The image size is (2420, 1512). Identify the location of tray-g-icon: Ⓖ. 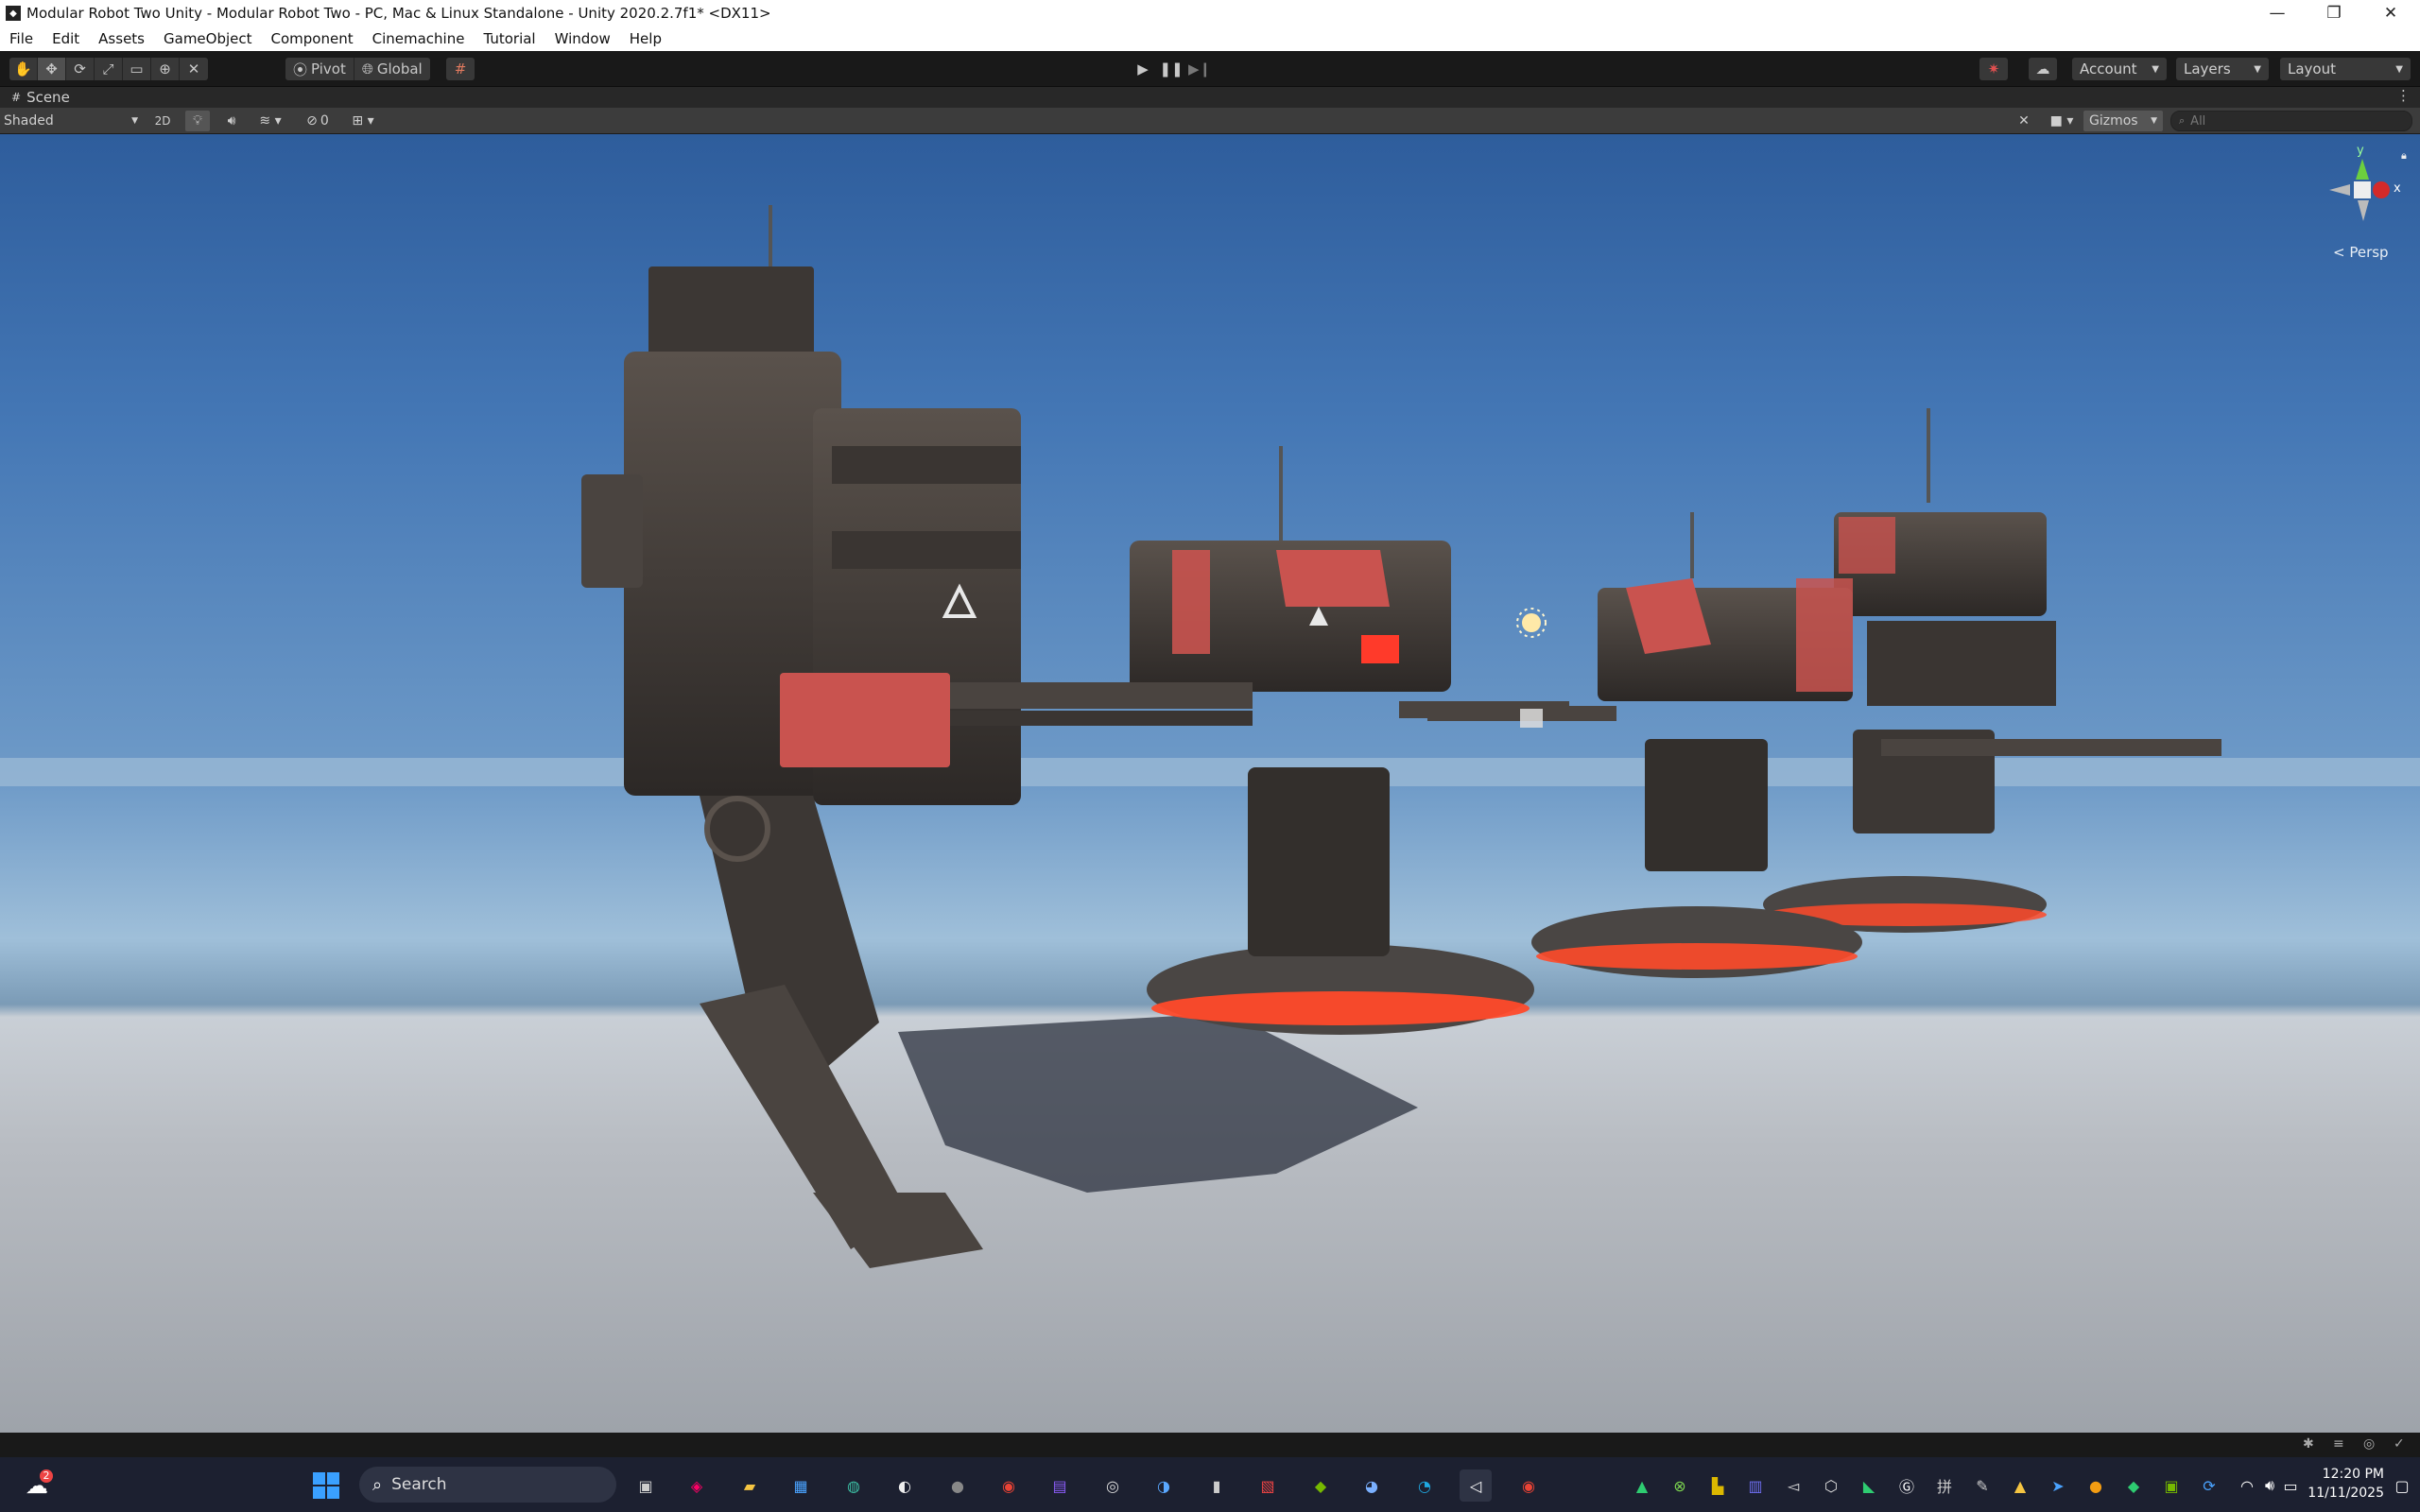
(1907, 1485).